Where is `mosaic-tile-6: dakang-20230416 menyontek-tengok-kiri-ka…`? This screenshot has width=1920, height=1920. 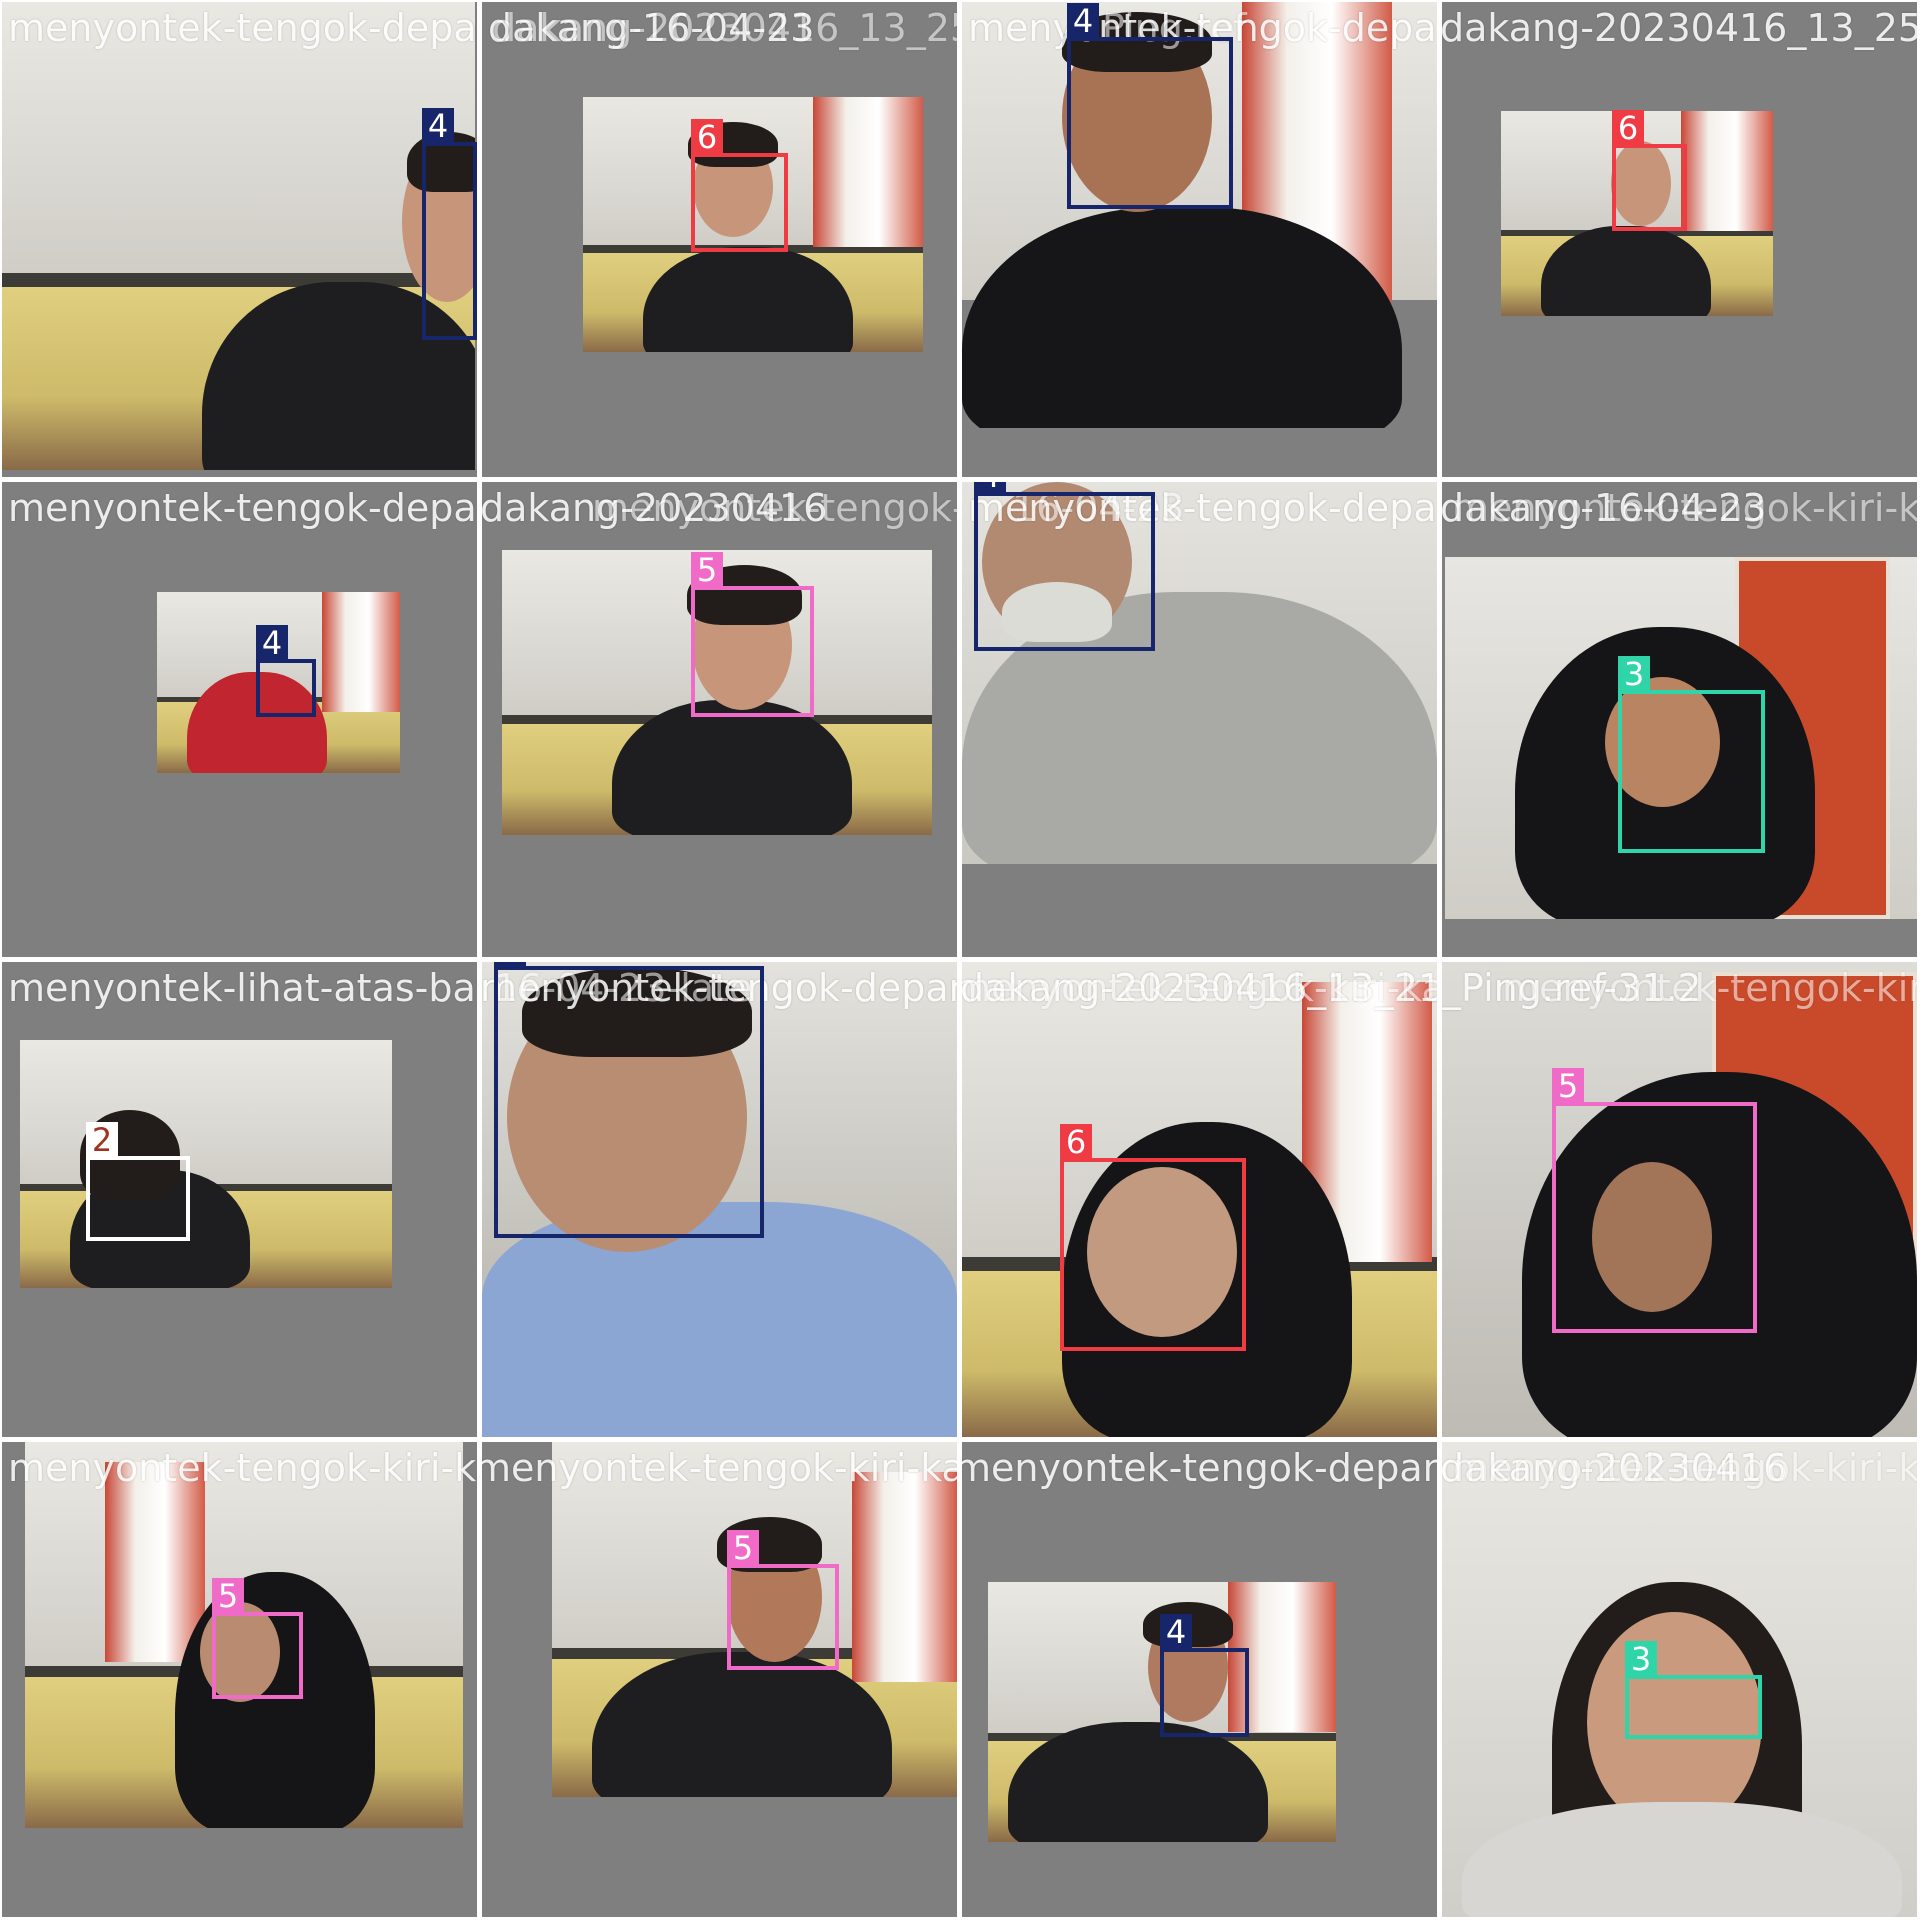
mosaic-tile-6: dakang-20230416 menyontek-tengok-kiri-ka… is located at coordinates (719, 719).